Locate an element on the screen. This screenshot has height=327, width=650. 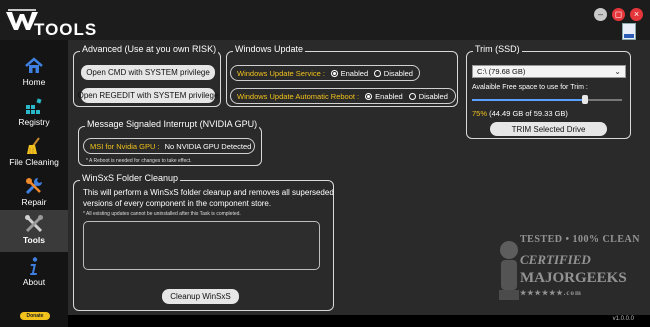
broom-icon is located at coordinates (33, 145).